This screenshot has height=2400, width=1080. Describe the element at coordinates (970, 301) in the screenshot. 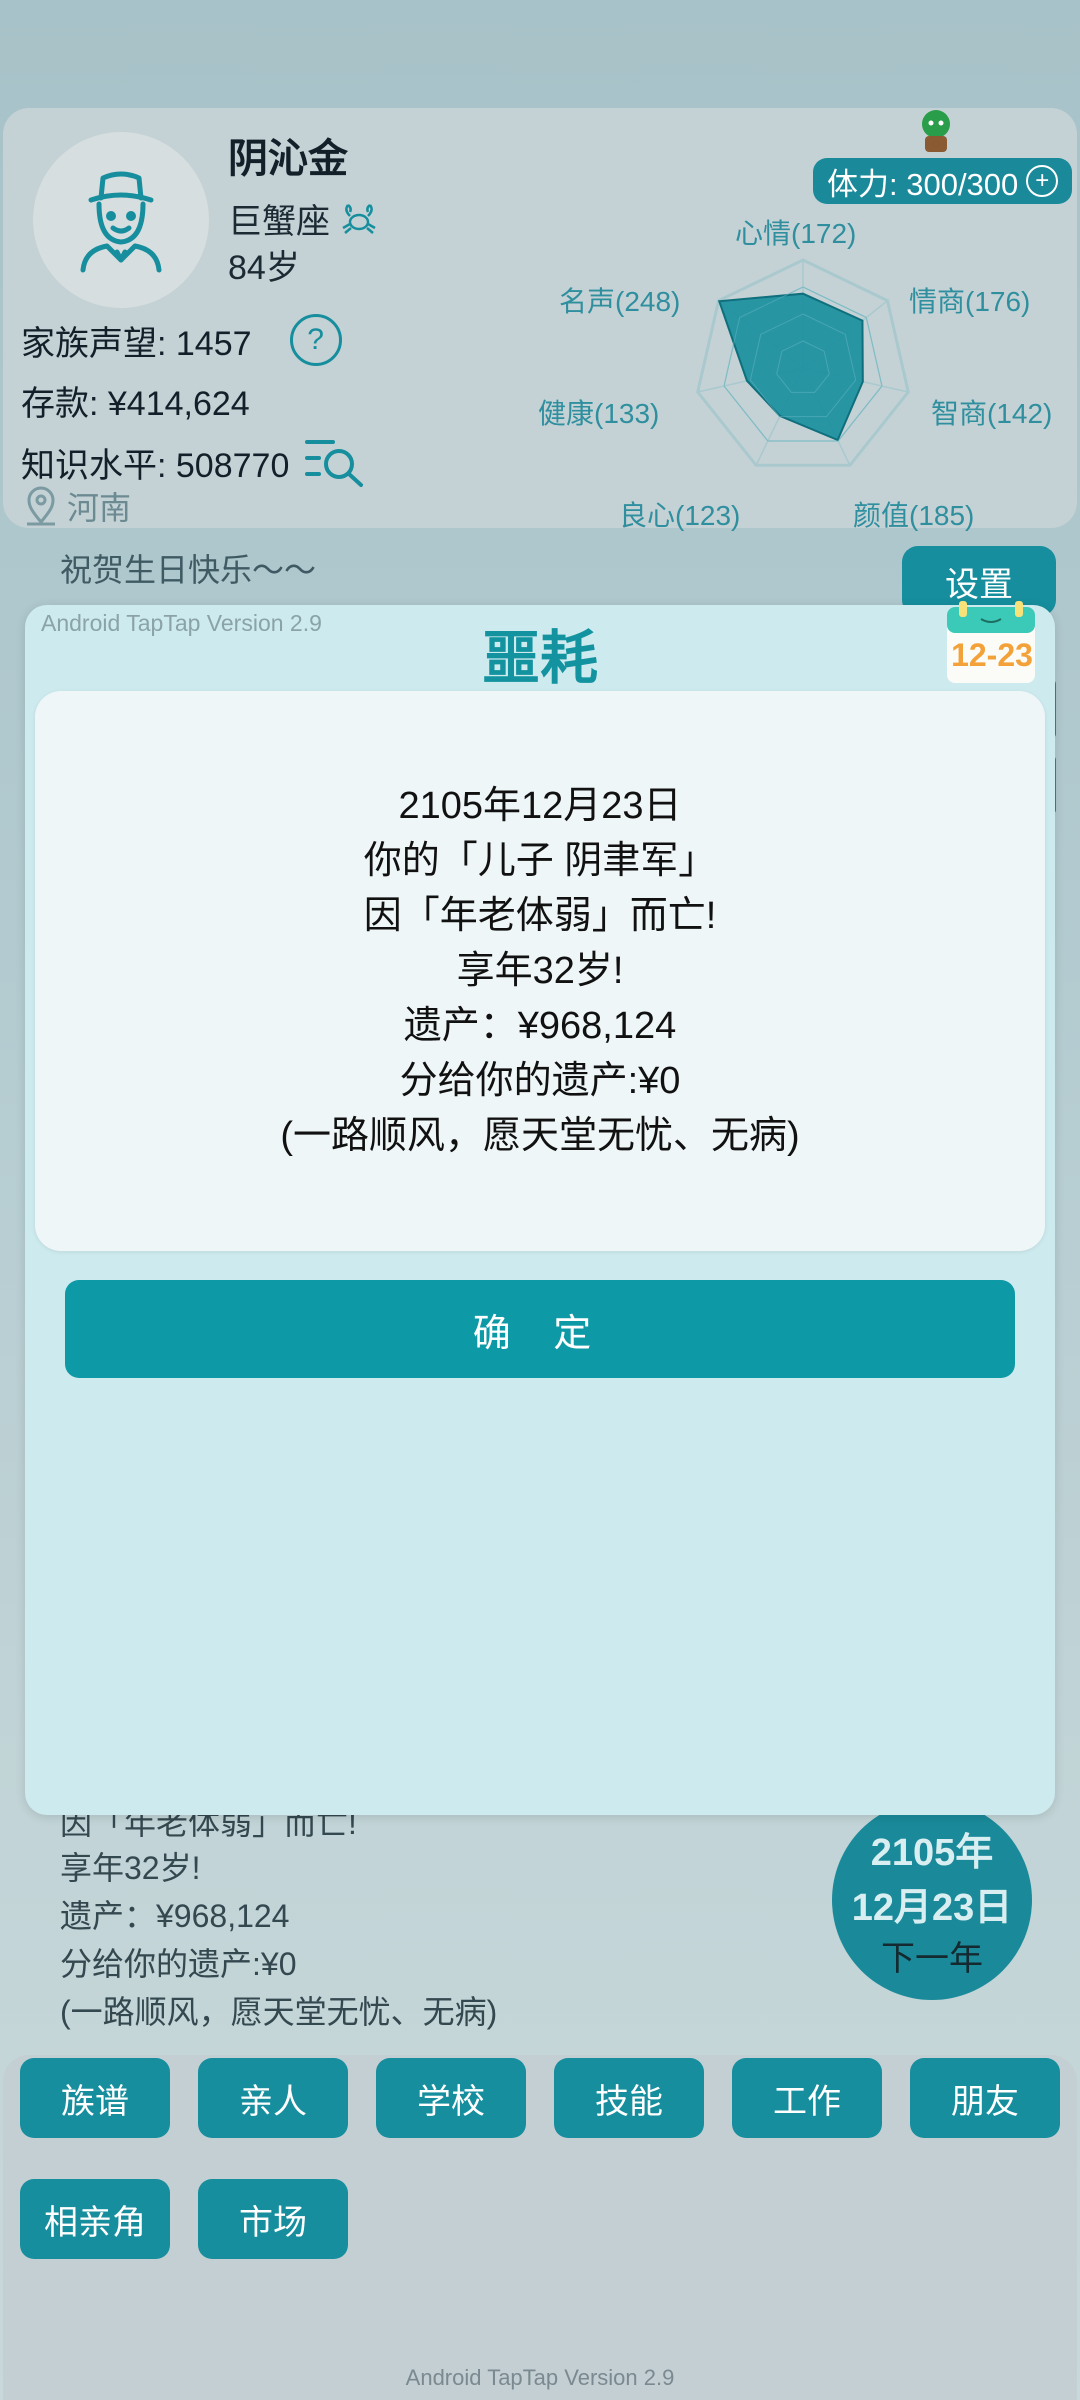

I see `radar-label-eq: 情商(176)` at that location.